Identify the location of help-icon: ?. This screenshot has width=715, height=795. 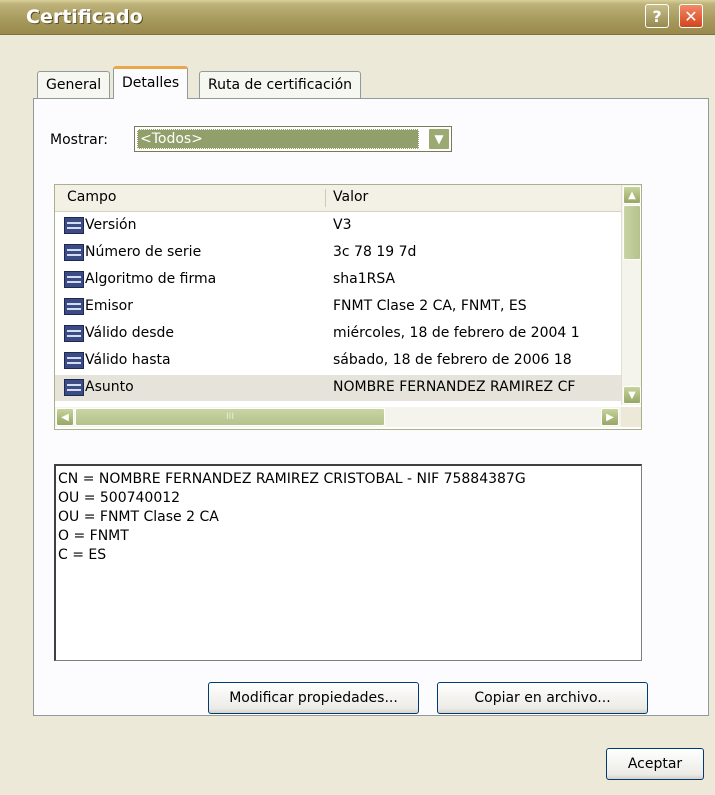
(657, 16).